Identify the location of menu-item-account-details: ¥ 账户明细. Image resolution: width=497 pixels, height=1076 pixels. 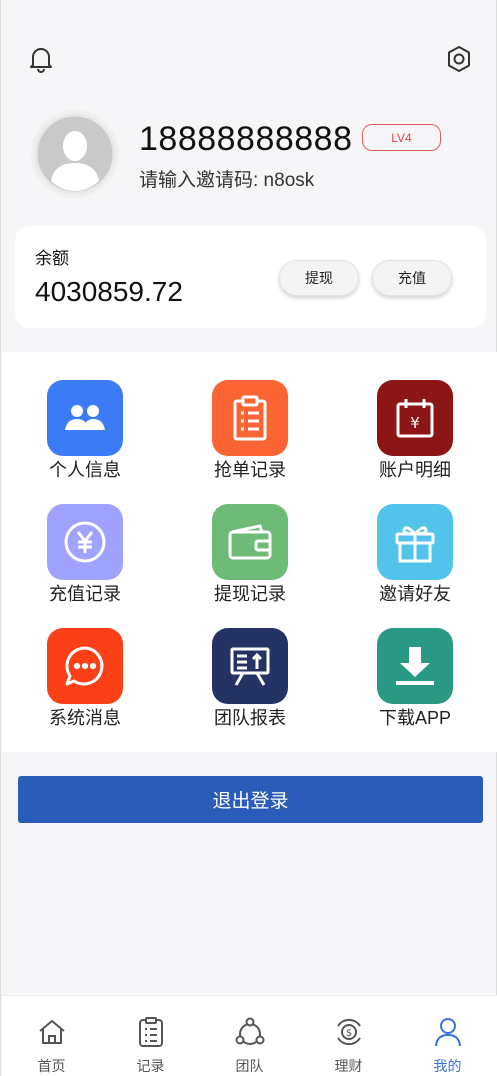
(415, 435).